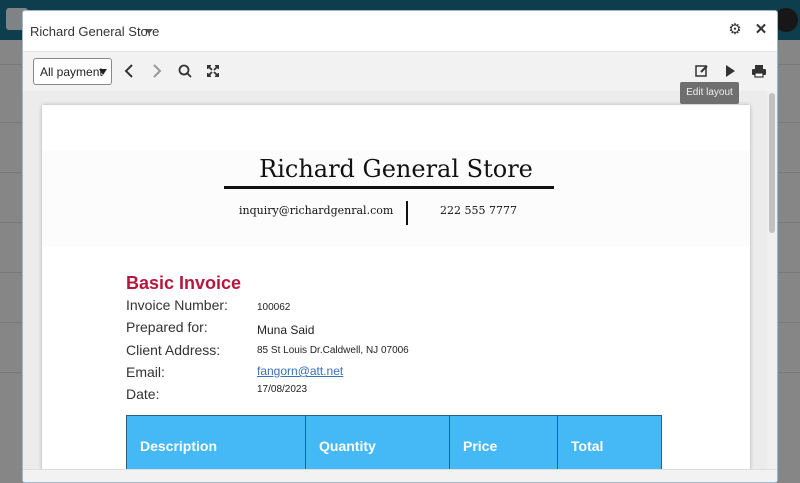 The height and width of the screenshot is (483, 800). What do you see at coordinates (184, 283) in the screenshot?
I see `invoice-title: Basic Invoice` at bounding box center [184, 283].